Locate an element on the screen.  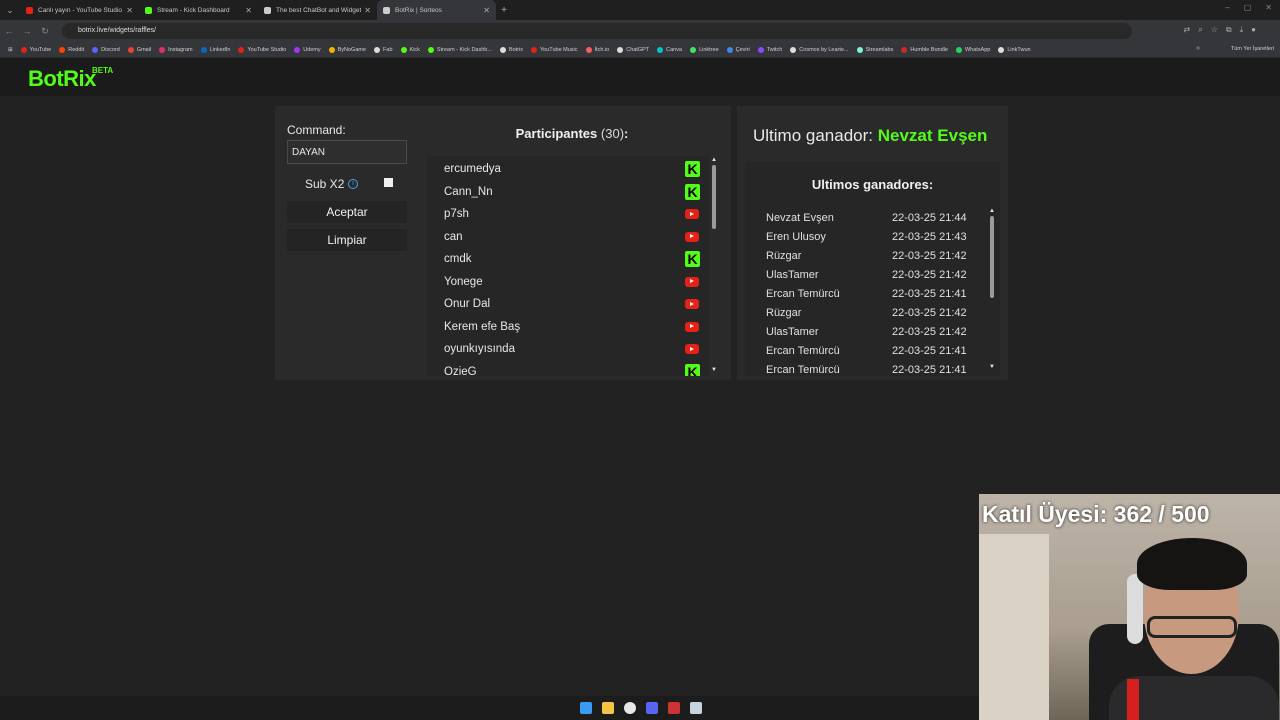
accept-button: Aceptar is located at coordinates (347, 212).